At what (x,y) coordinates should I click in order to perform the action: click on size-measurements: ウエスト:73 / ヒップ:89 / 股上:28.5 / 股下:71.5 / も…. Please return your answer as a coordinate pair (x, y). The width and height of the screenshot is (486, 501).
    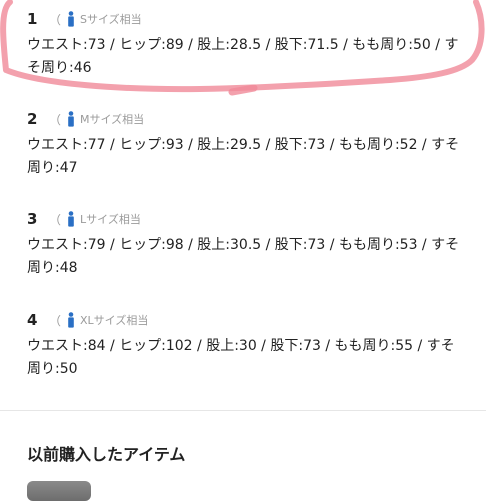
    Looking at the image, I should click on (243, 56).